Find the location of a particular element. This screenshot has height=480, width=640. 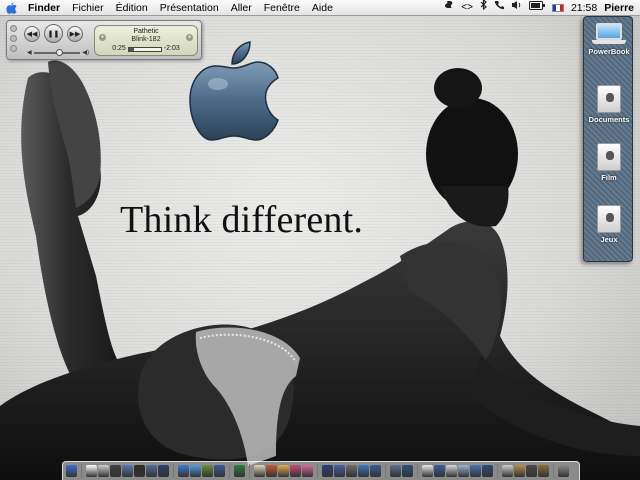

progress-bar is located at coordinates (144, 49).